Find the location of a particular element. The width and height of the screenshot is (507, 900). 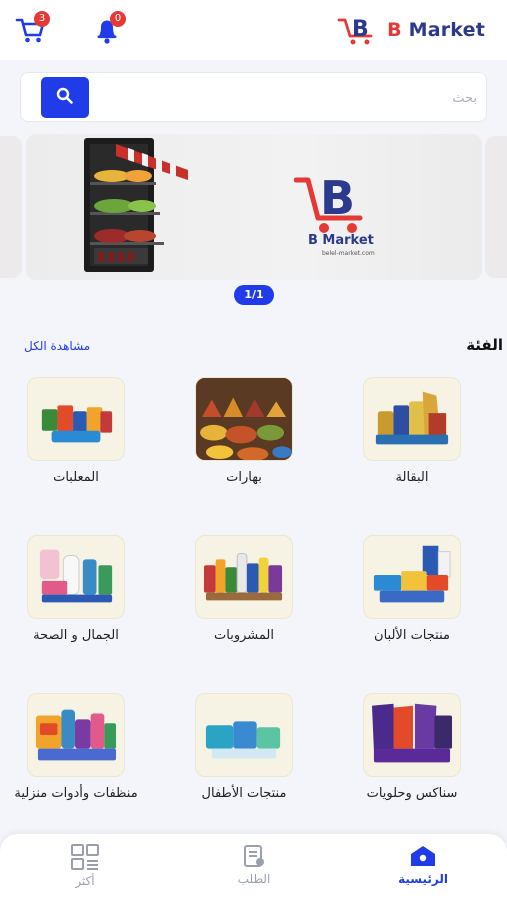

cart-logo-icon: B is located at coordinates (355, 31).